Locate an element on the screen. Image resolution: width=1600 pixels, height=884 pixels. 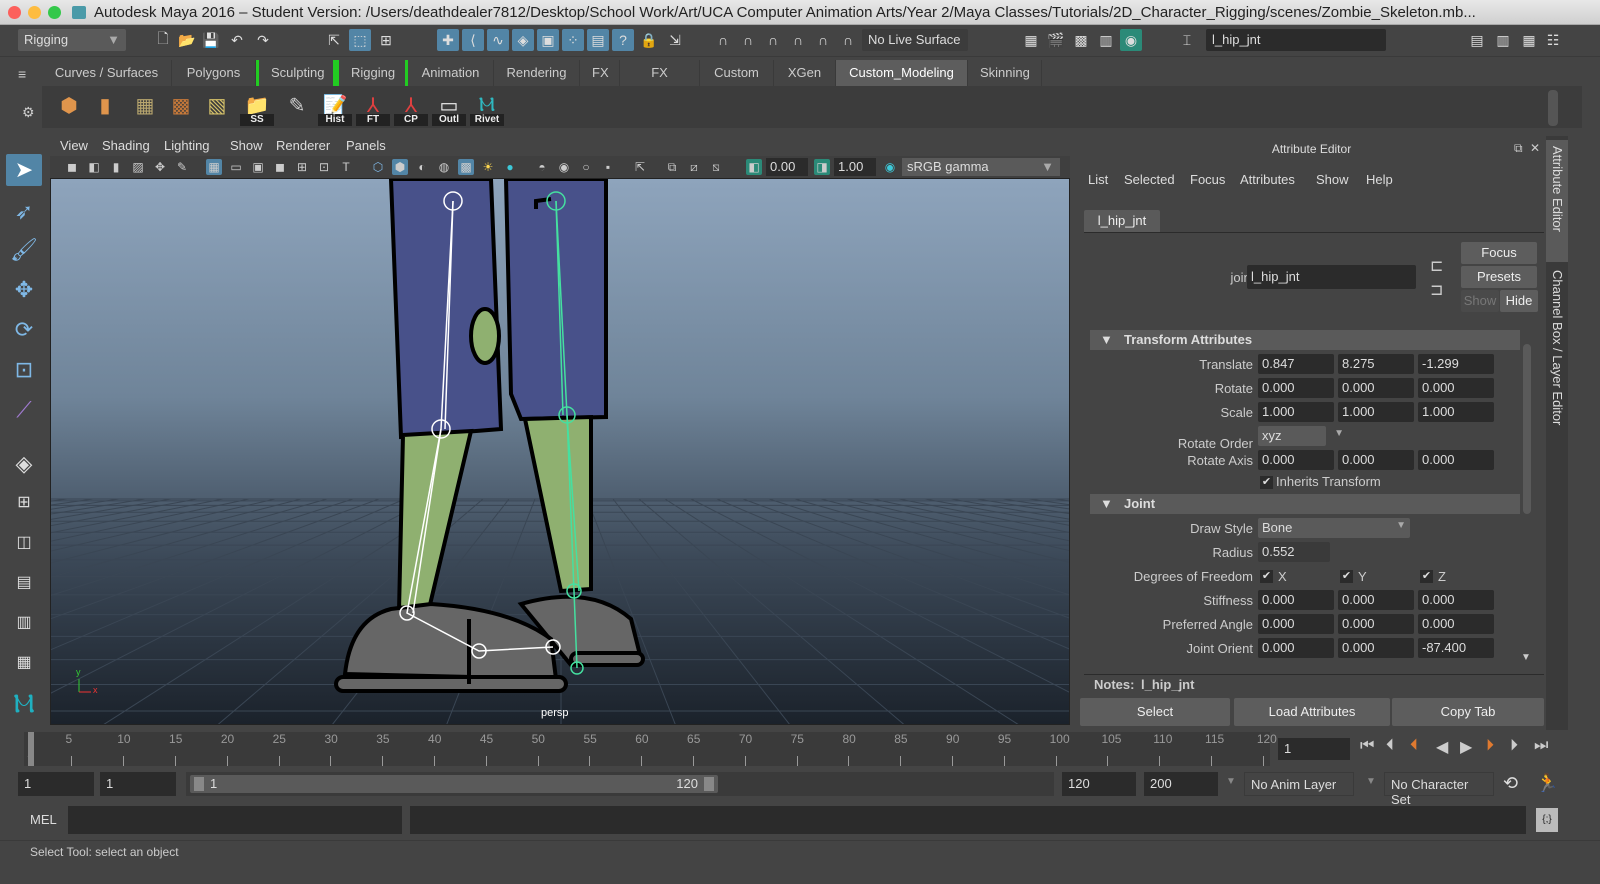
translate-x-field: 0.847 is located at coordinates (1296, 364).